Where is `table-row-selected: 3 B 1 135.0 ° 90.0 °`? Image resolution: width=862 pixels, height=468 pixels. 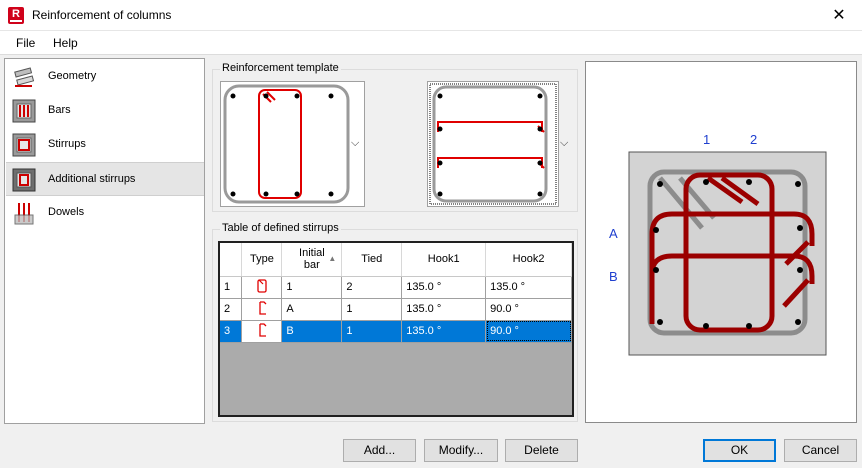 table-row-selected: 3 B 1 135.0 ° 90.0 ° is located at coordinates (396, 331).